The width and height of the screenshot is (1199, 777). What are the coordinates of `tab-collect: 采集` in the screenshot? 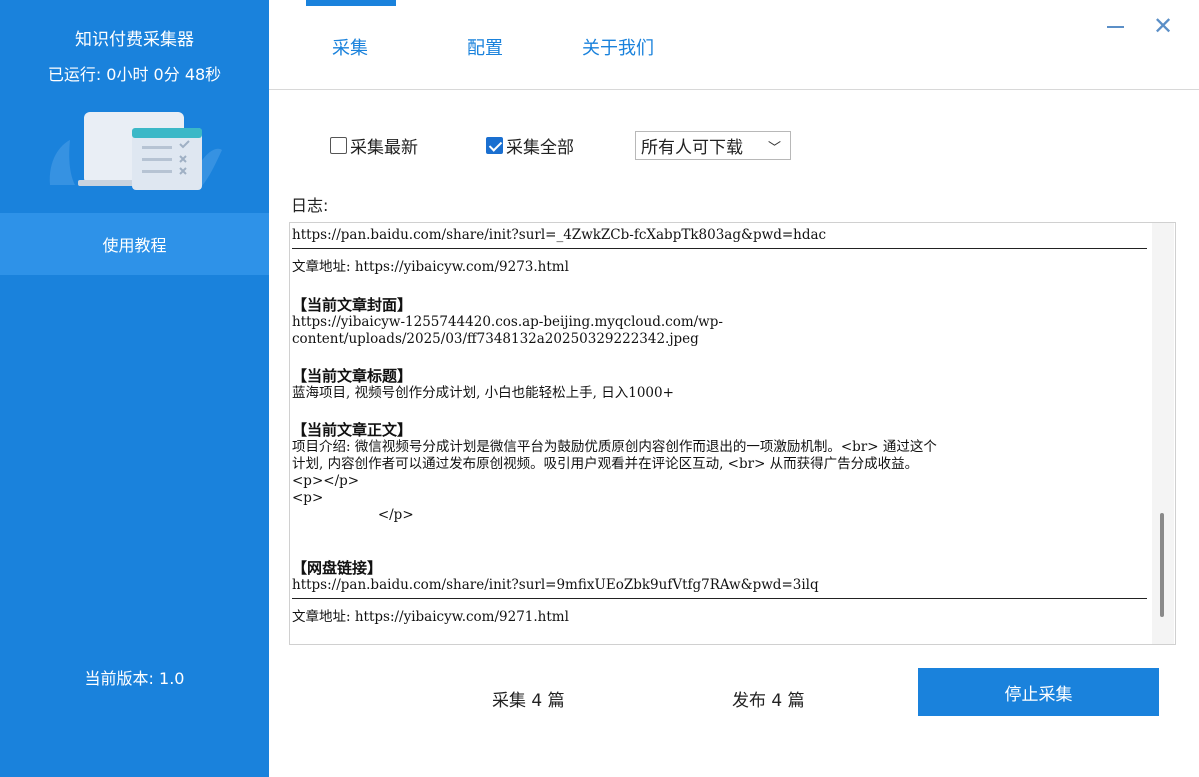 It's located at (350, 47).